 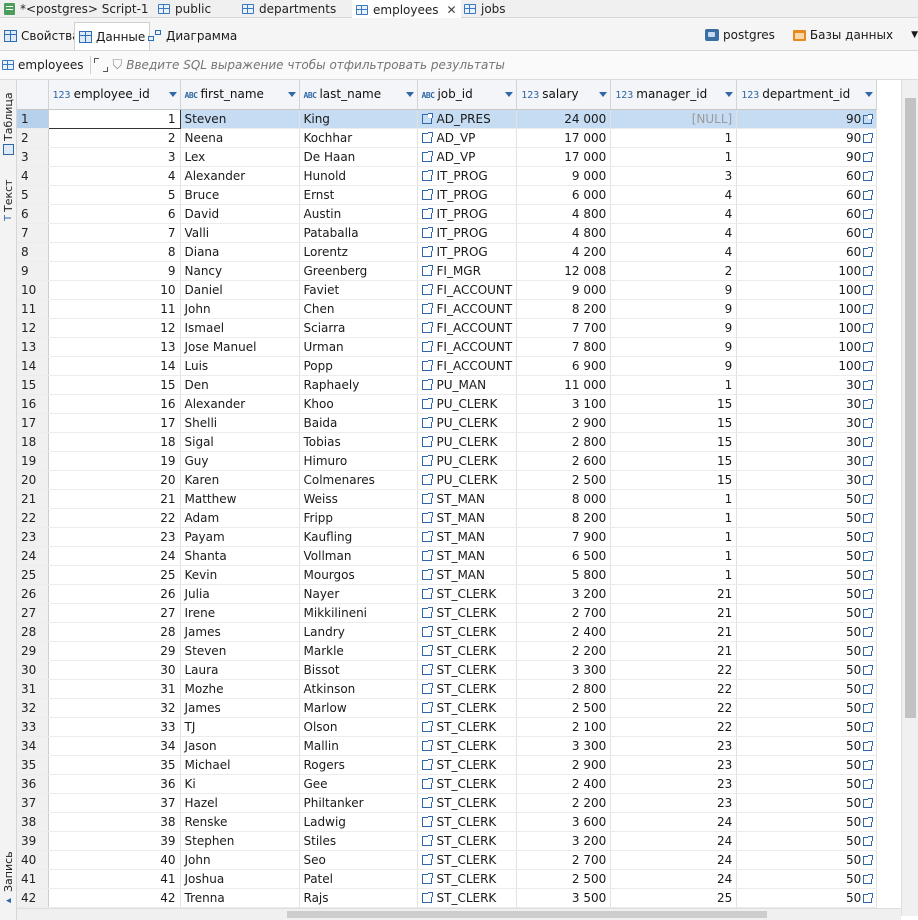 What do you see at coordinates (358, 632) in the screenshot?
I see `last-name-cell: Landry` at bounding box center [358, 632].